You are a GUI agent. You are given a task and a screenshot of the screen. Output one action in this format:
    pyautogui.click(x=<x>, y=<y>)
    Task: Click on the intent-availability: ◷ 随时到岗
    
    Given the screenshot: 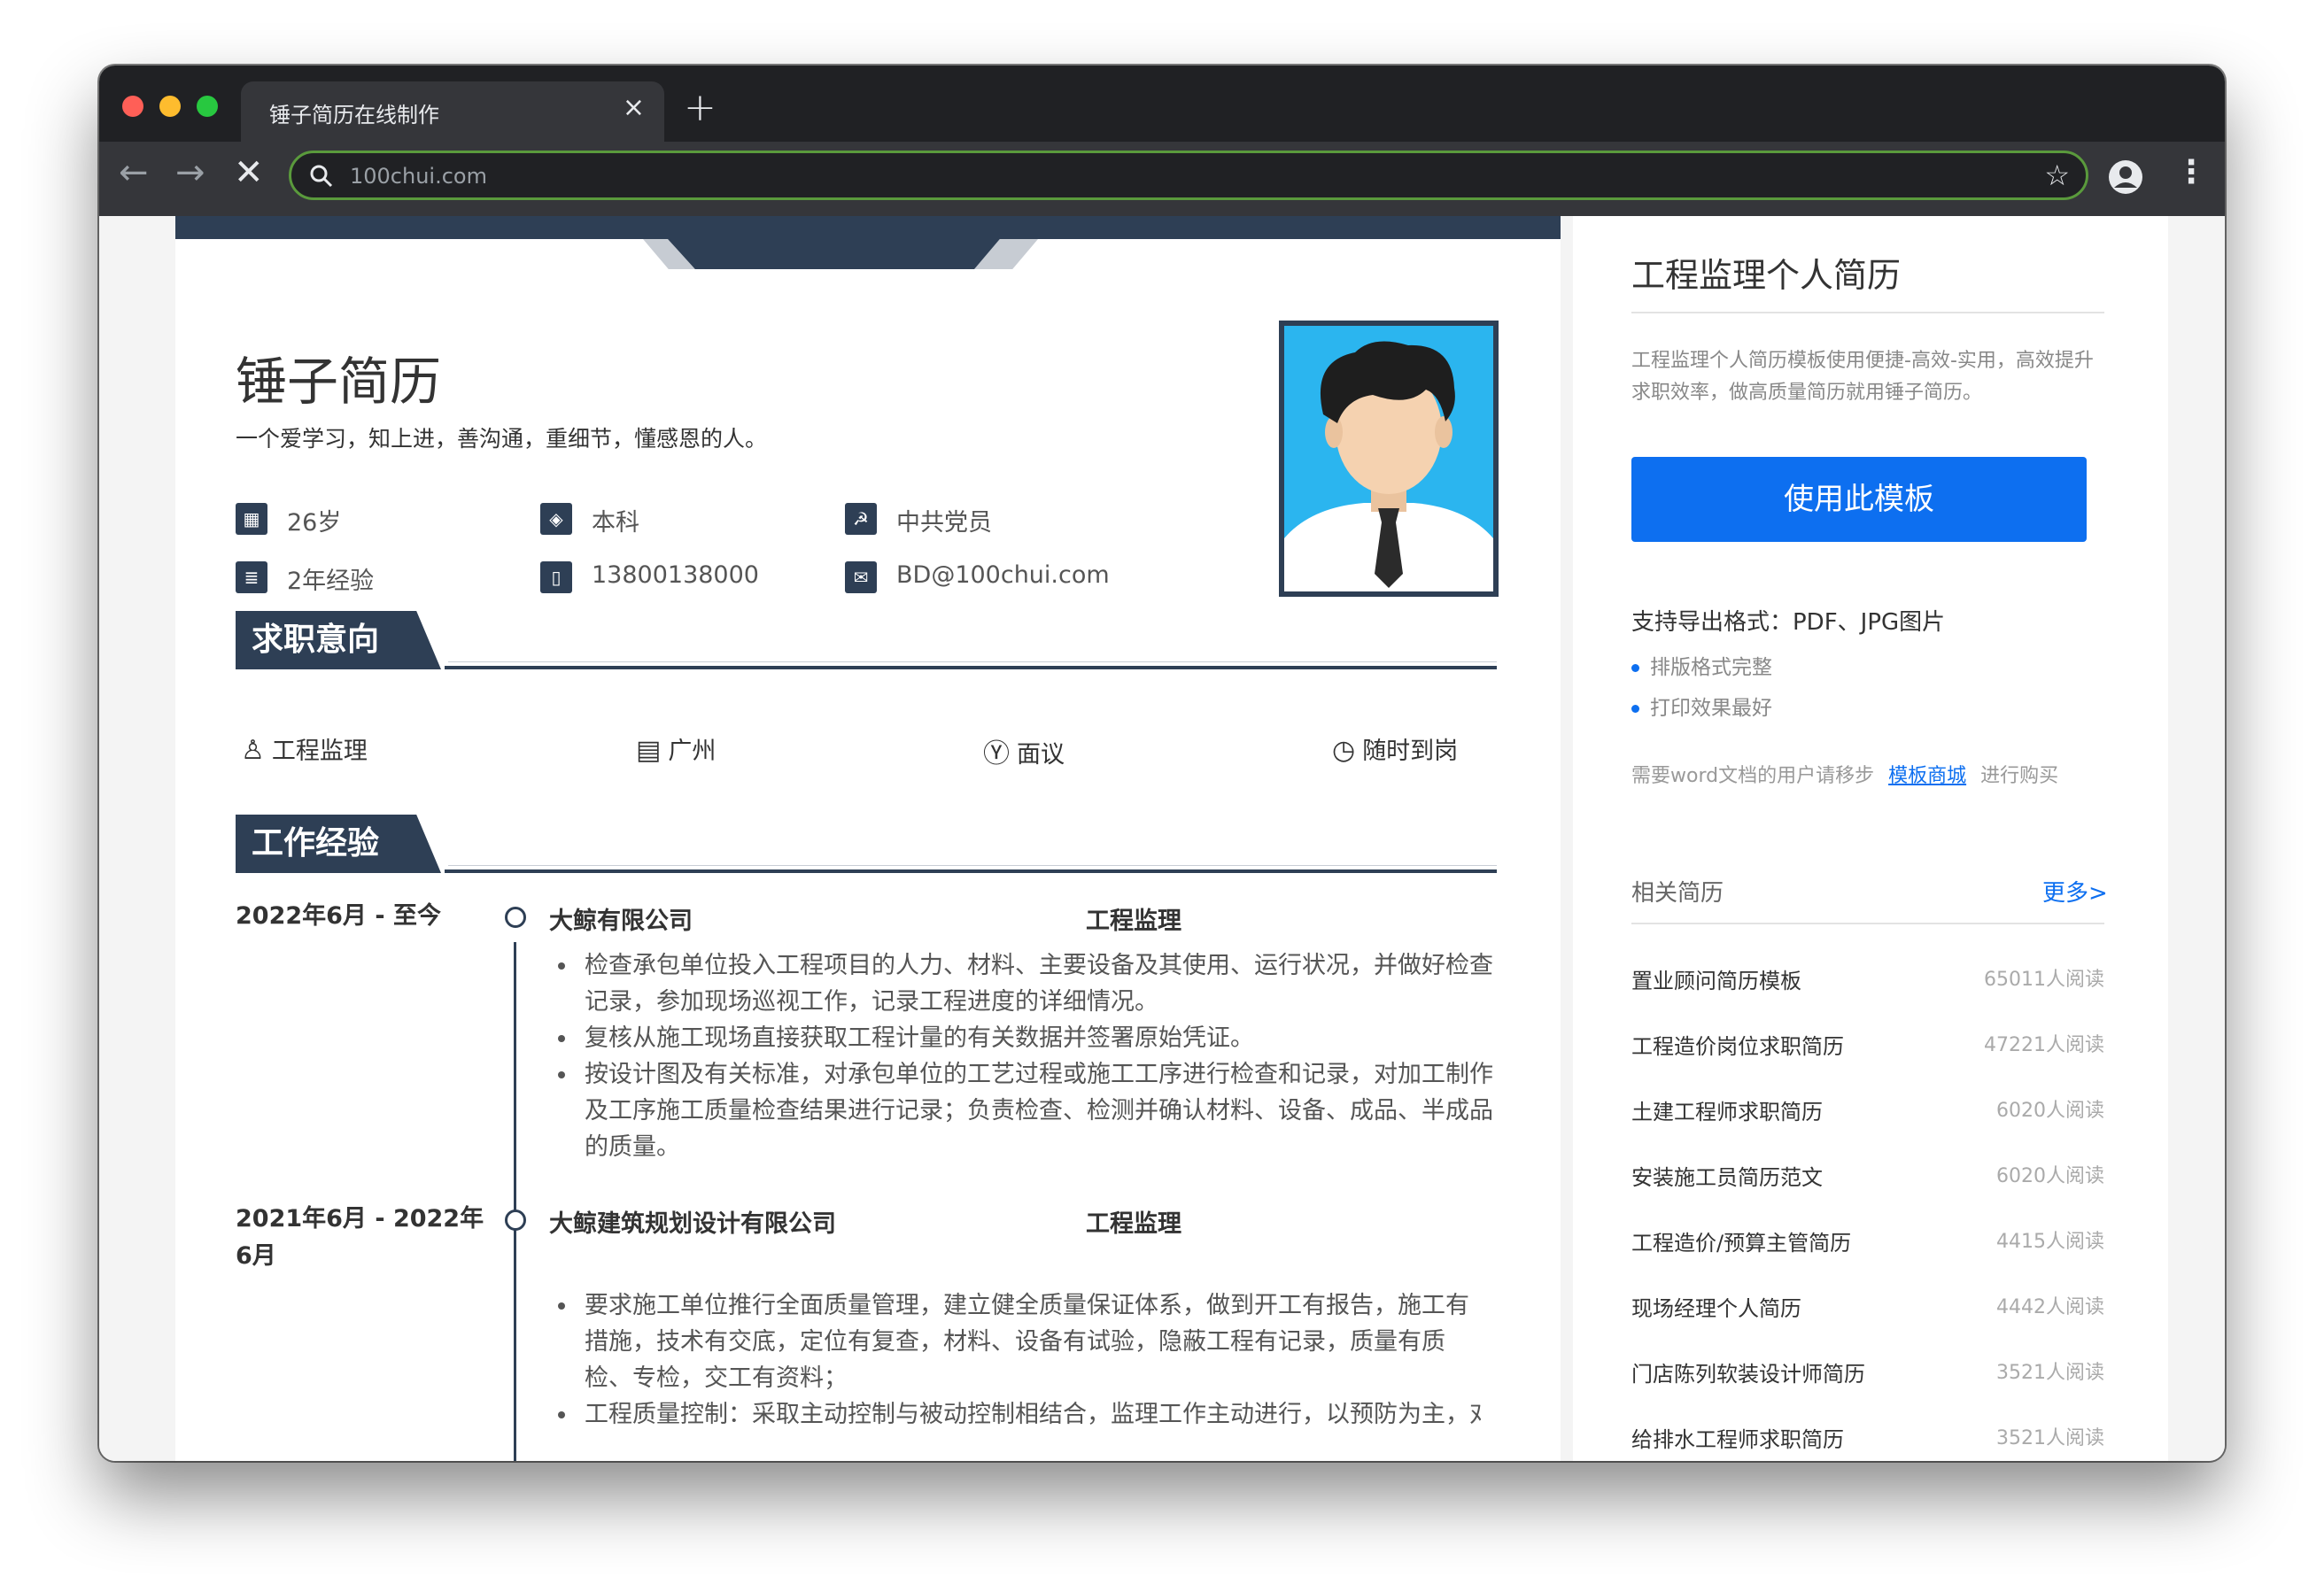 What is the action you would take?
    pyautogui.click(x=1395, y=748)
    